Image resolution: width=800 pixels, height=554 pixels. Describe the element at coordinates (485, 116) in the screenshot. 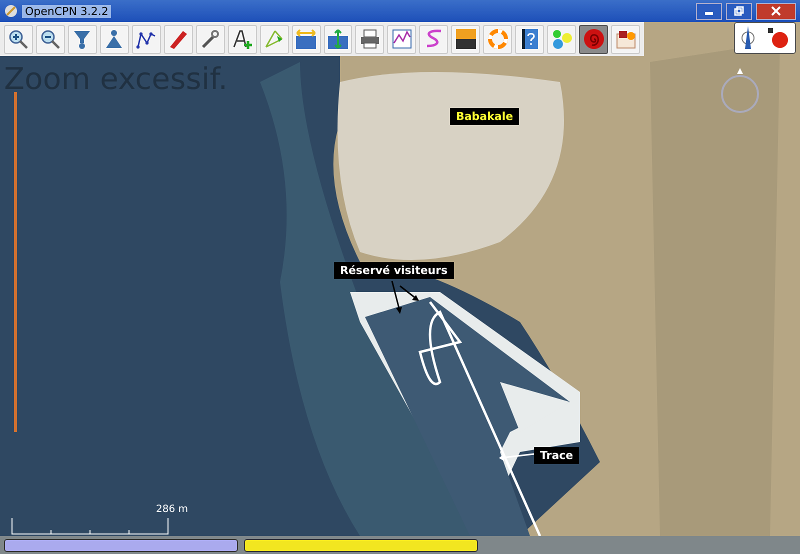

I see `map-label: Babakale` at that location.